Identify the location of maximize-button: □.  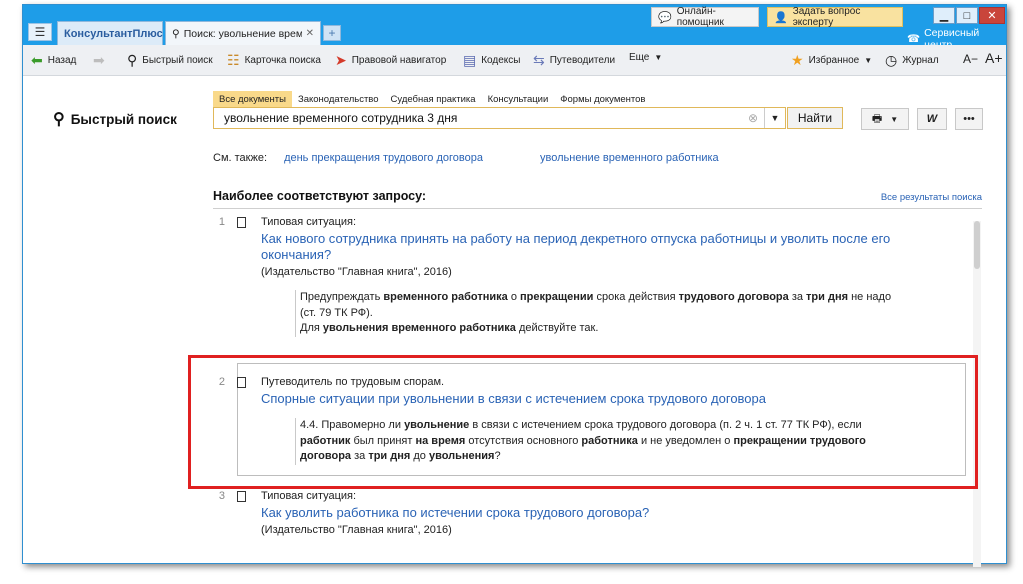
(967, 15).